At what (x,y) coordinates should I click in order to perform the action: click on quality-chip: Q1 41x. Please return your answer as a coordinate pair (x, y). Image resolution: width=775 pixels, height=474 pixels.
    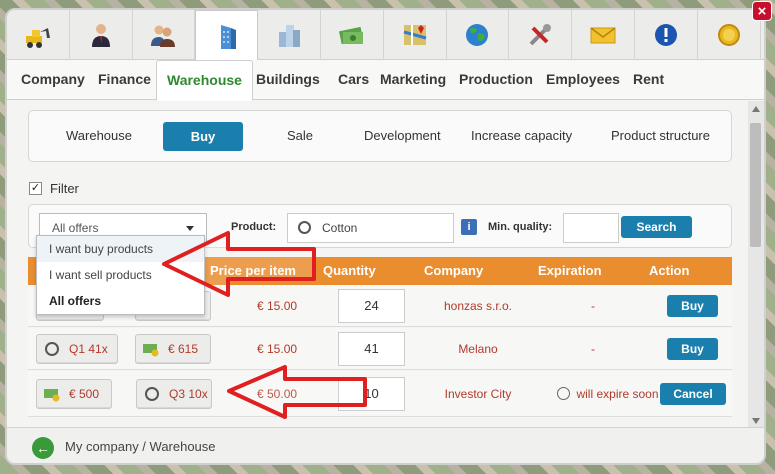
    Looking at the image, I should click on (77, 349).